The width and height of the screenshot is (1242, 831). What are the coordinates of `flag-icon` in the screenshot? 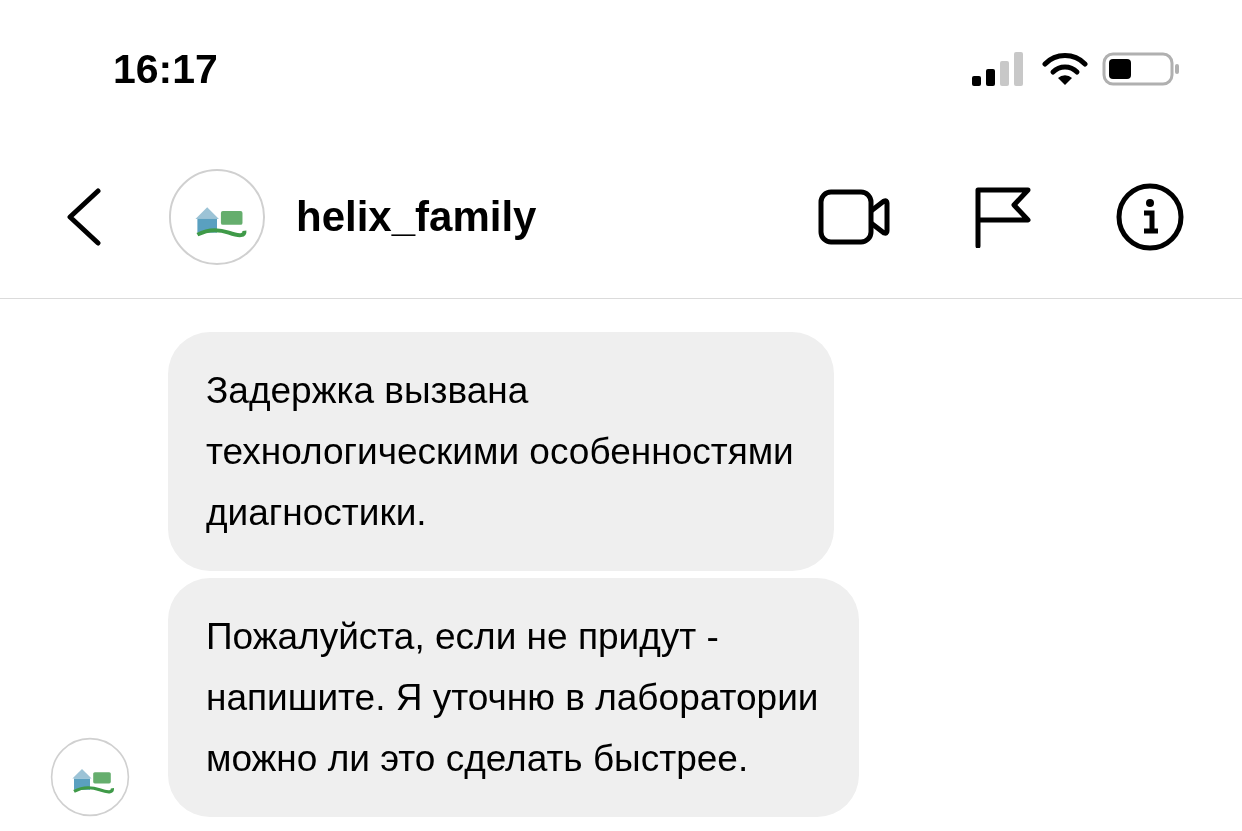 It's located at (1003, 216).